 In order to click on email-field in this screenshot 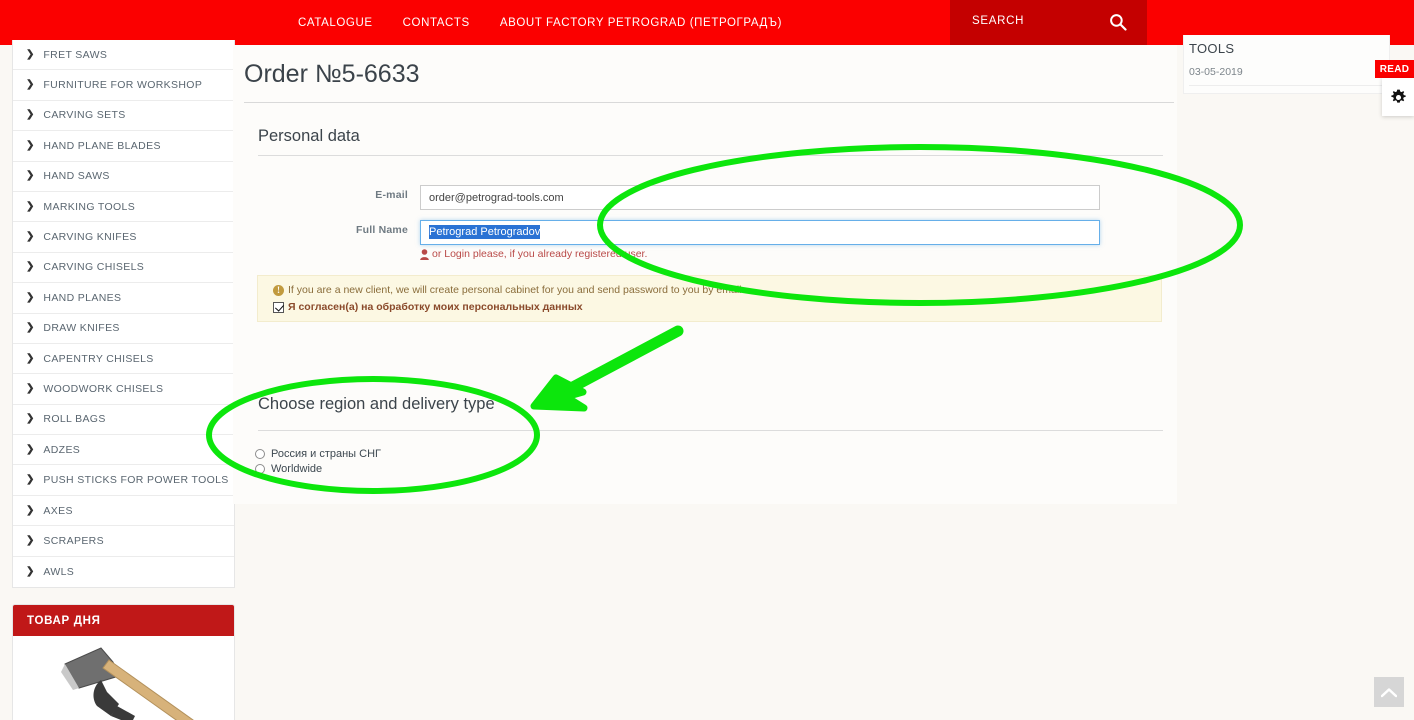, I will do `click(760, 197)`.